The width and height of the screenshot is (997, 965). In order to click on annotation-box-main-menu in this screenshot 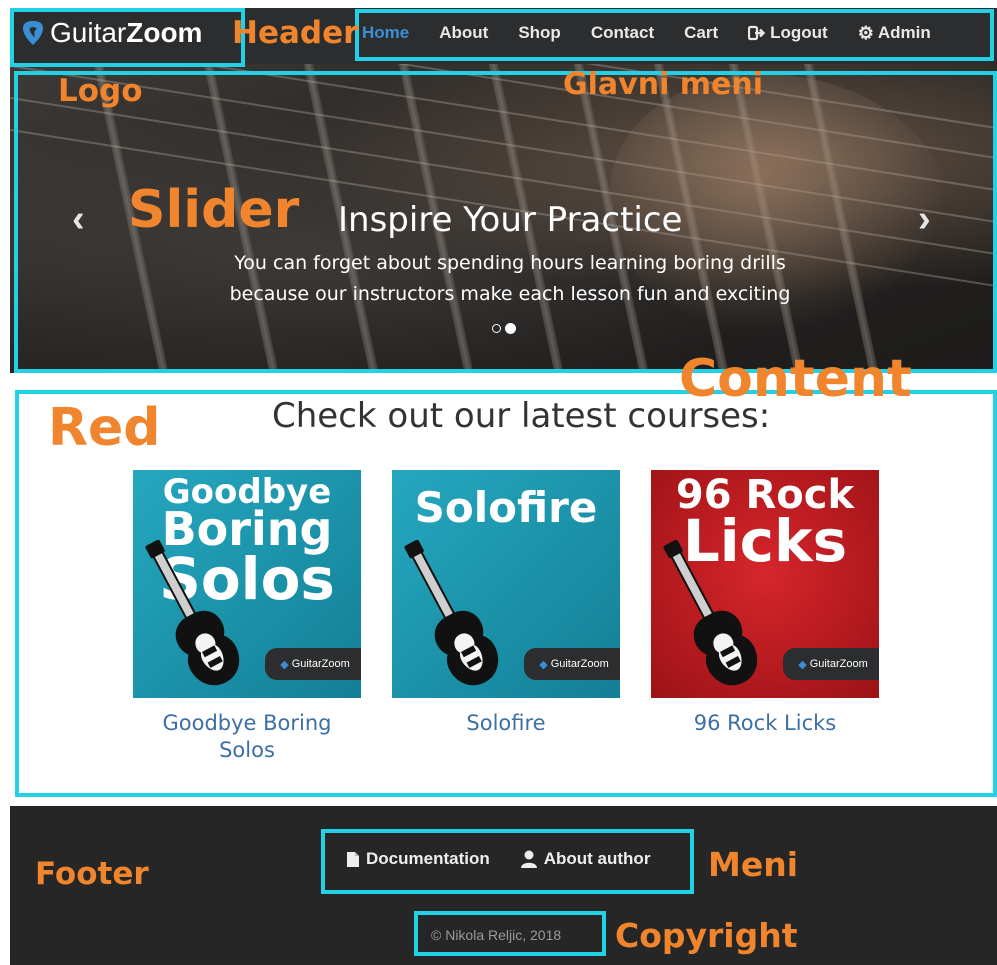, I will do `click(674, 35)`.